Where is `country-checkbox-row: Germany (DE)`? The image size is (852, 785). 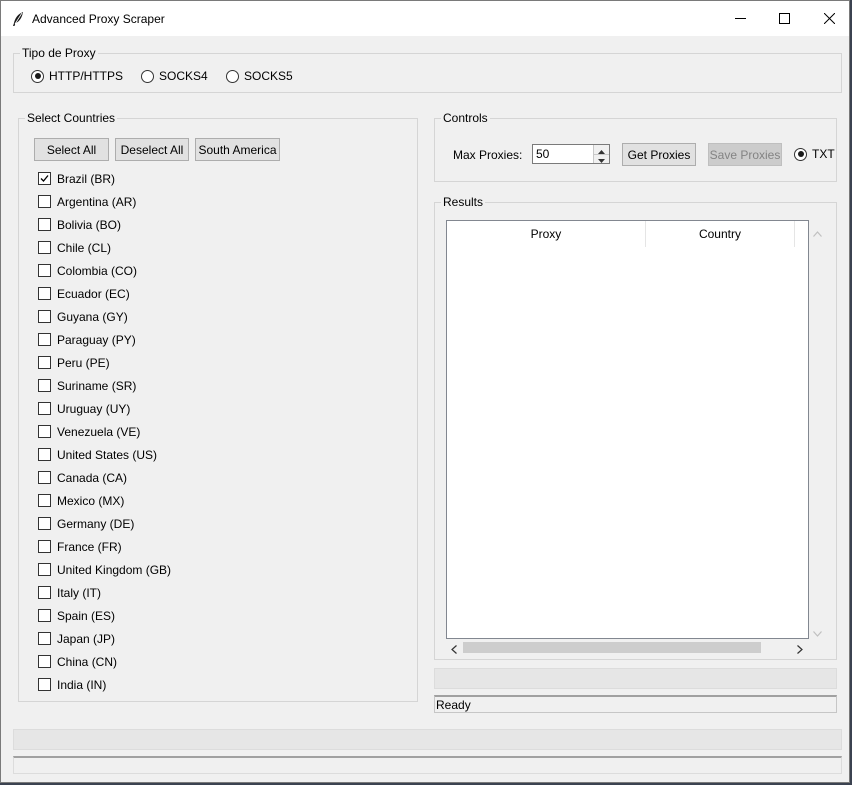
country-checkbox-row: Germany (DE) is located at coordinates (104, 523).